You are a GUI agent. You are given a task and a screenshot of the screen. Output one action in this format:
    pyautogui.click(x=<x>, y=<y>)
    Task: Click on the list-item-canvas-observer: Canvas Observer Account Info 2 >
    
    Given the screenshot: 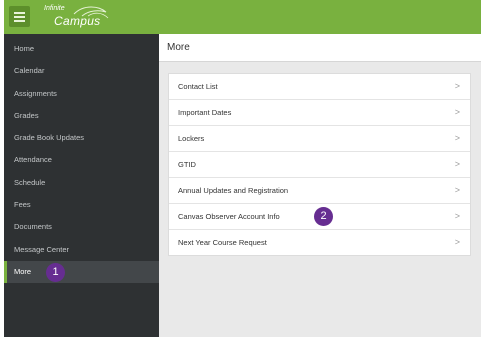 What is the action you would take?
    pyautogui.click(x=319, y=217)
    